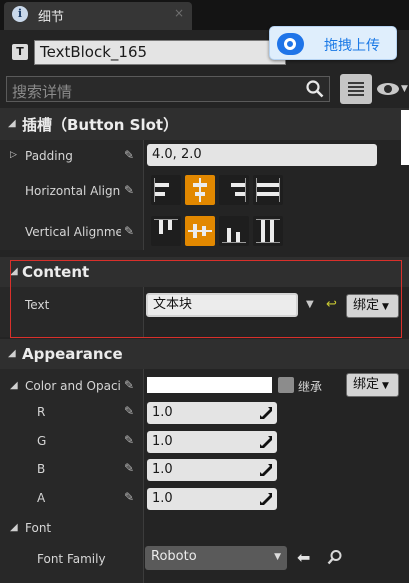  Describe the element at coordinates (49, 156) in the screenshot. I see `padding-label: Padding` at that location.